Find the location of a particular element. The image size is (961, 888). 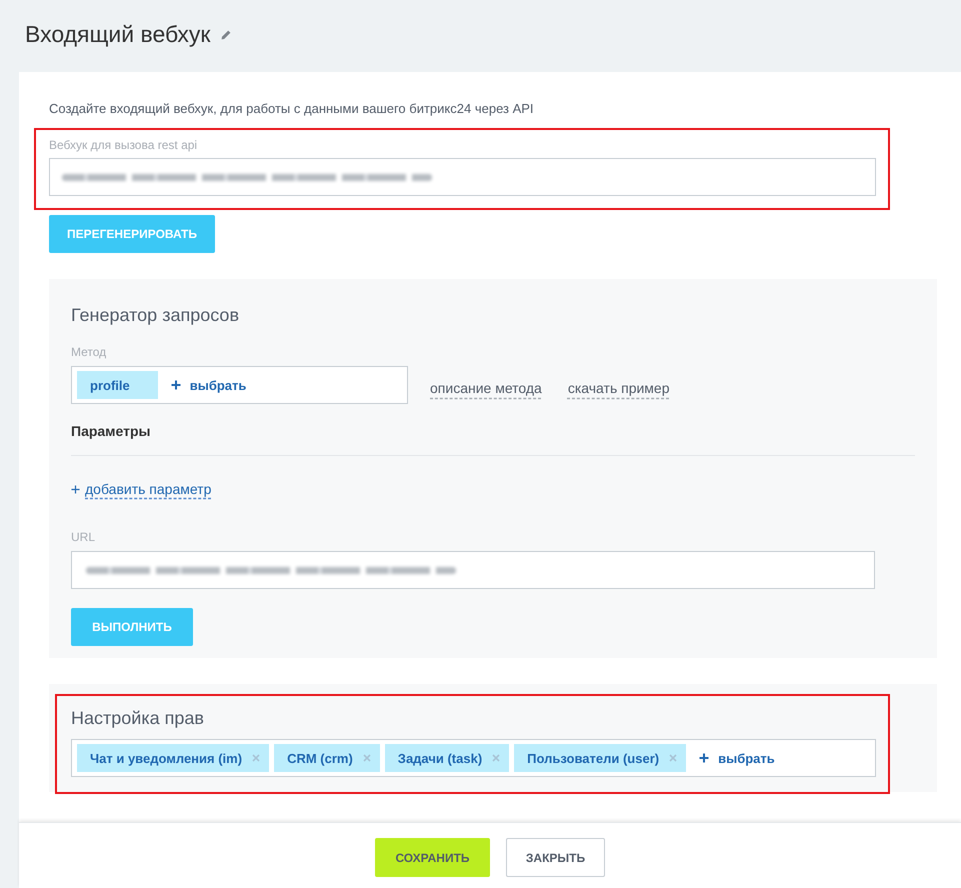

permission-tag: Чат и уведомления (im) is located at coordinates (173, 758).